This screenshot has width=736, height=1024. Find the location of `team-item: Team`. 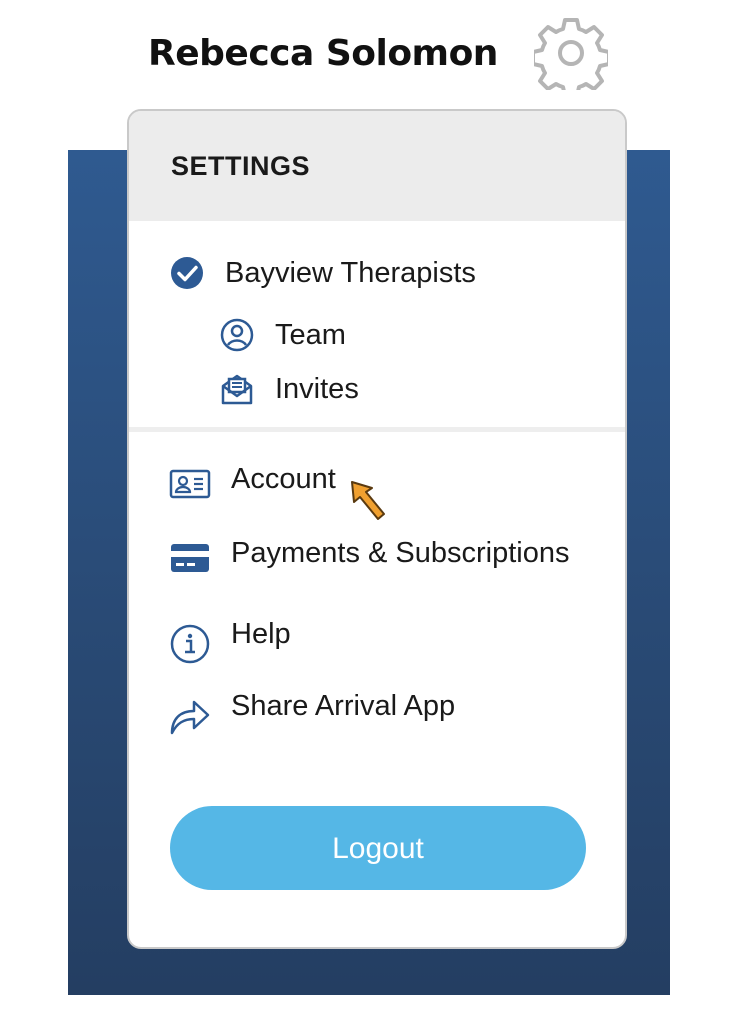

team-item: Team is located at coordinates (282, 335).